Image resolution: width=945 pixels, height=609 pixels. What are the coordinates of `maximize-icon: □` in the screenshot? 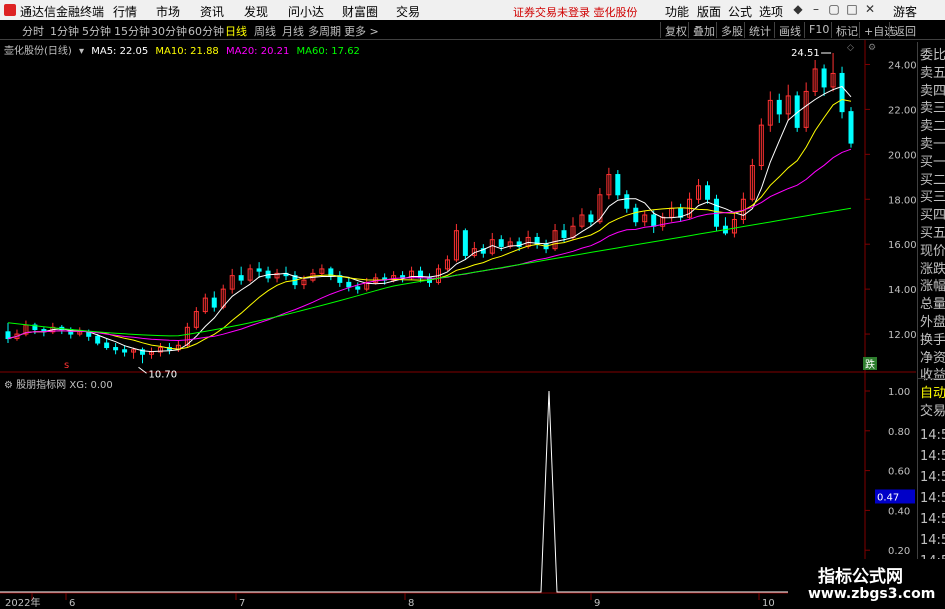 It's located at (852, 10).